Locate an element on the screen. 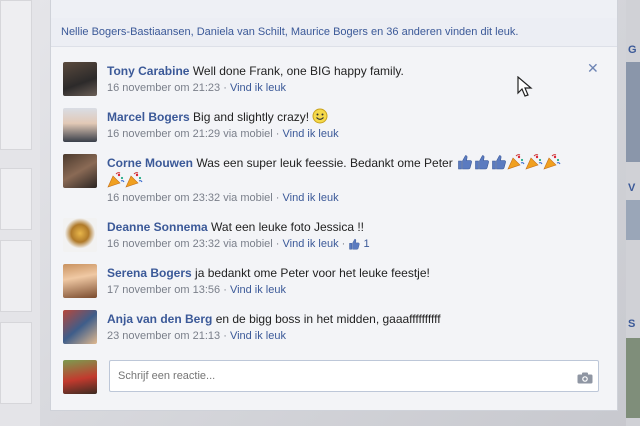 Image resolution: width=640 pixels, height=426 pixels. smiley-icon is located at coordinates (320, 116).